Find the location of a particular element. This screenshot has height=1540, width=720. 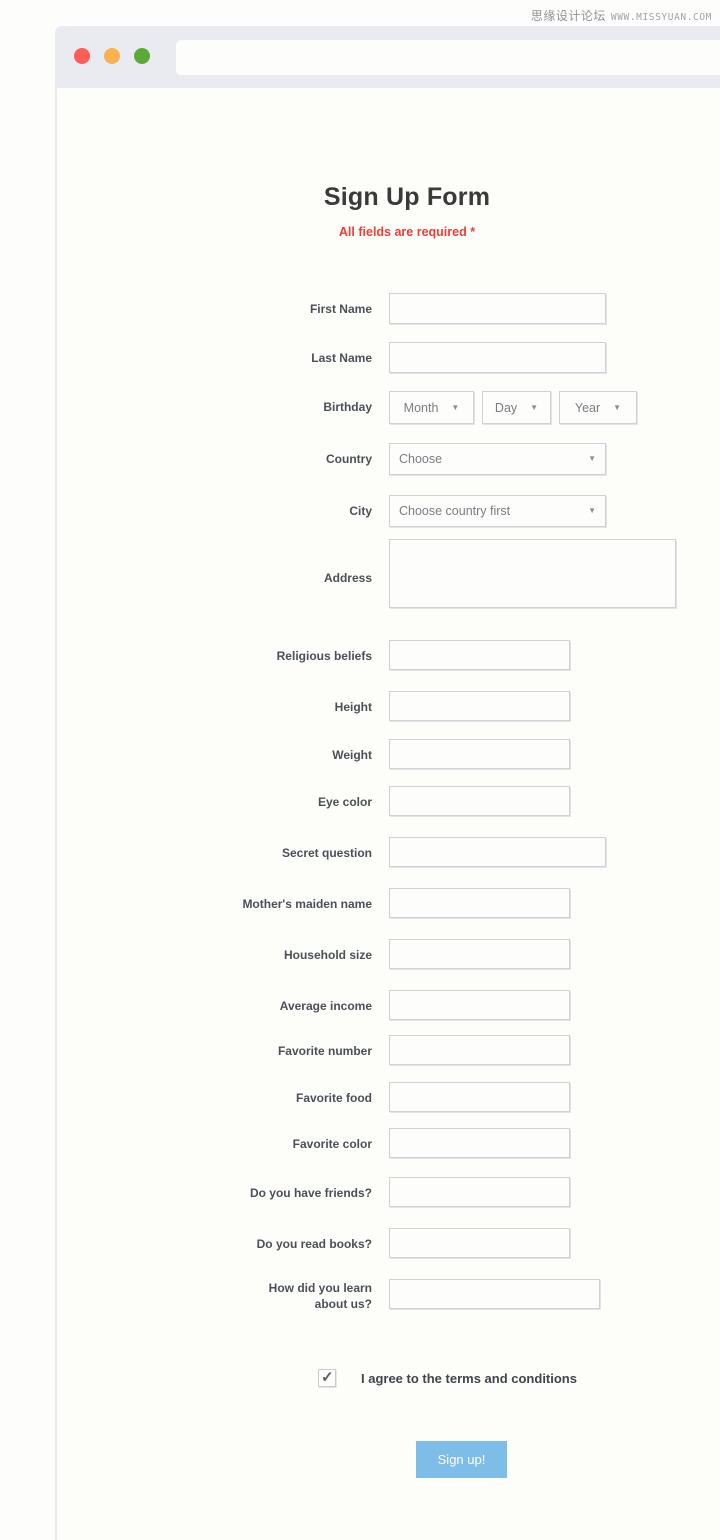

form-field-label: First Name is located at coordinates (340, 309).